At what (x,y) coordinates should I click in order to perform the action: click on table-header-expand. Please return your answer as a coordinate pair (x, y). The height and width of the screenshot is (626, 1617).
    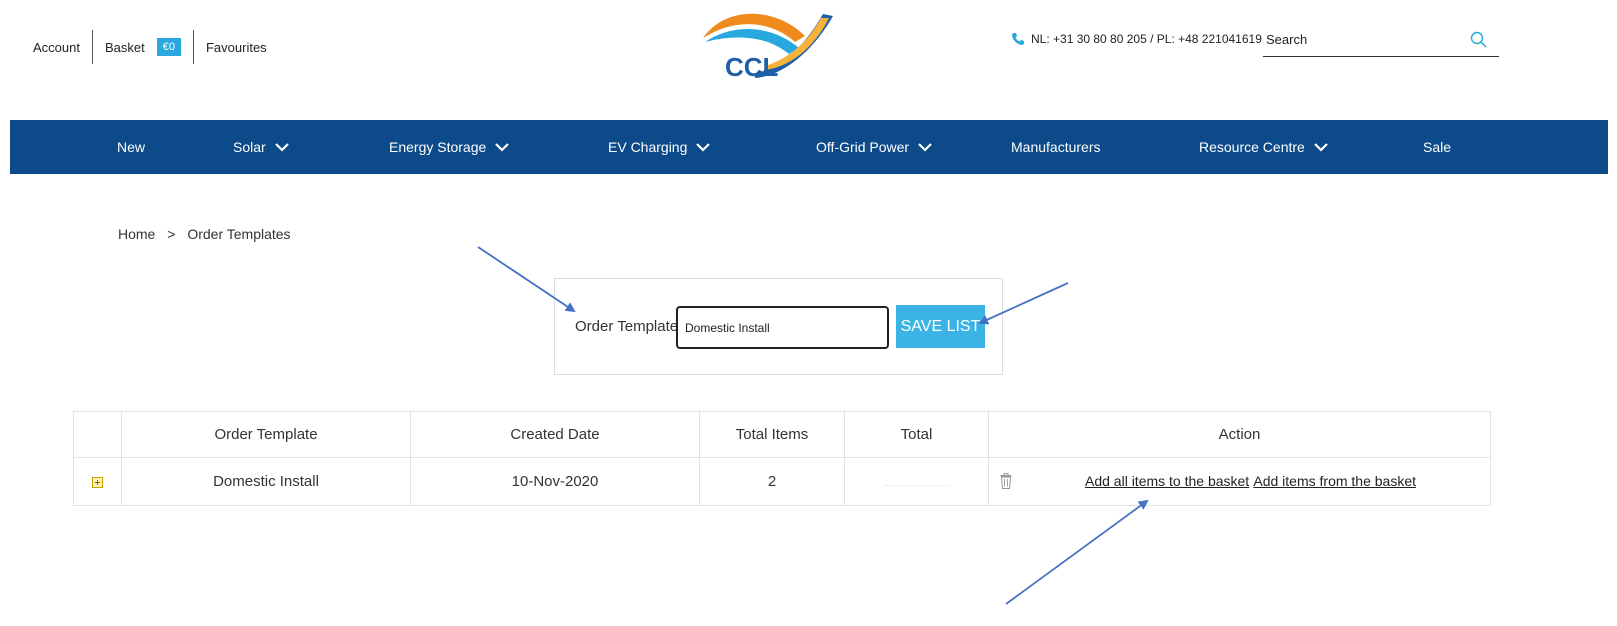
    Looking at the image, I should click on (97, 434).